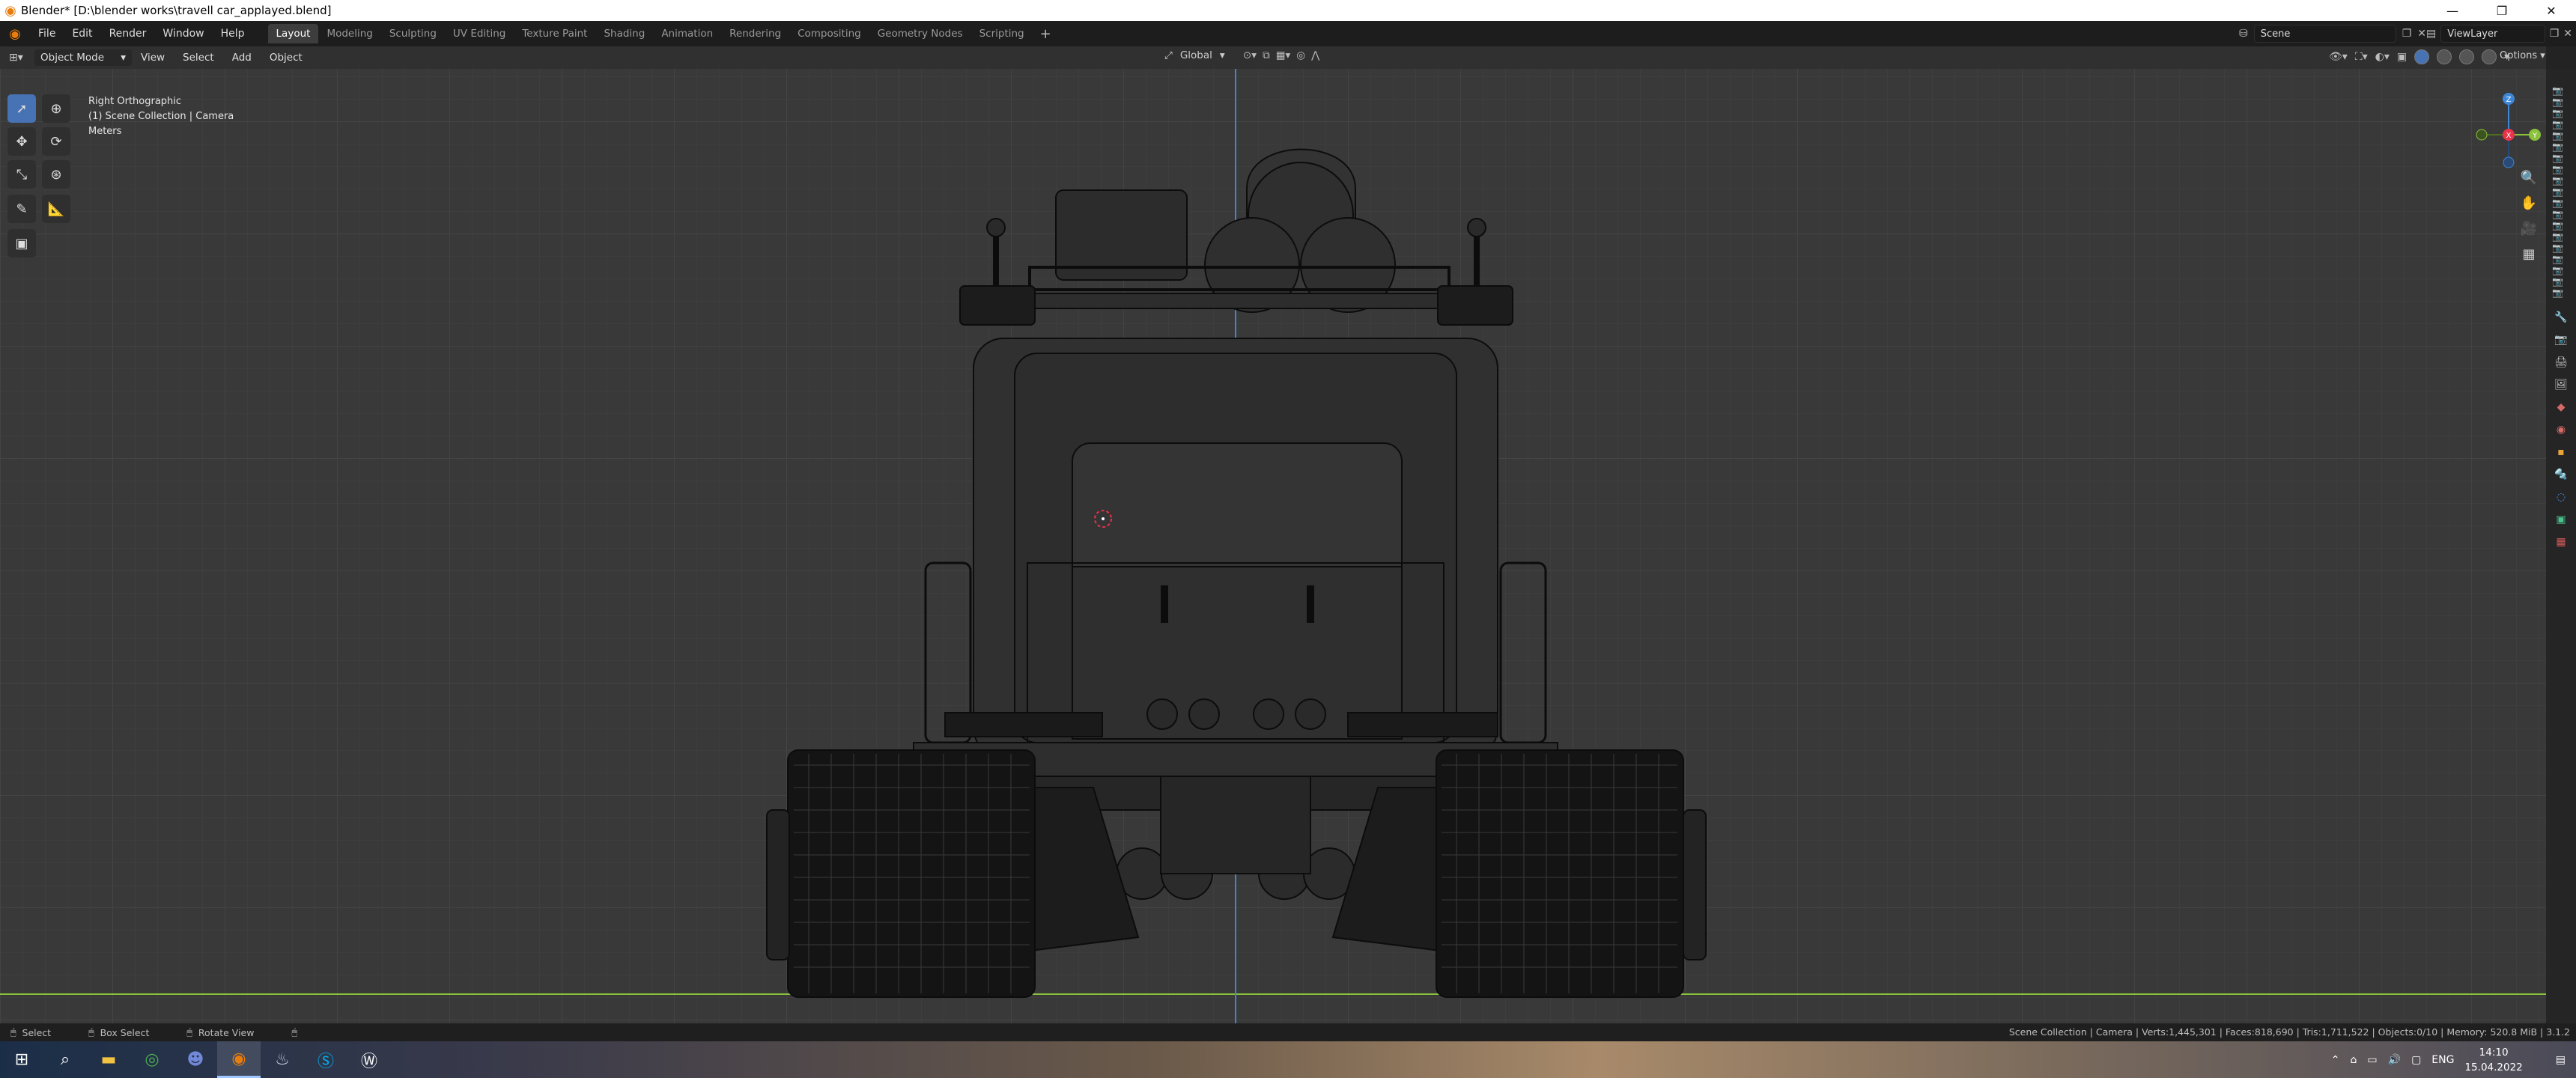 This screenshot has height=1078, width=2576. I want to click on skype-icon: Ⓢ, so click(325, 1059).